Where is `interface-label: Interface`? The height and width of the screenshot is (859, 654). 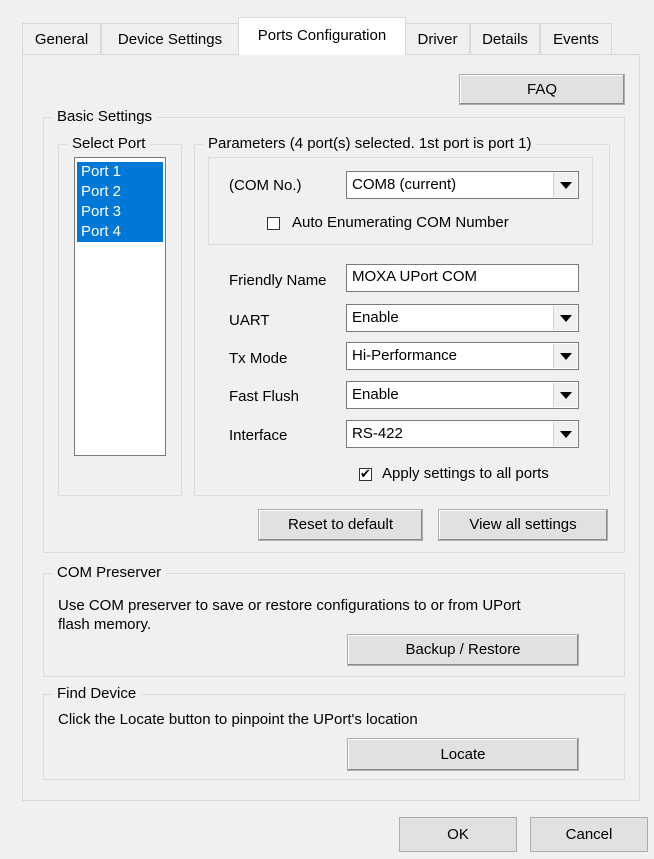
interface-label: Interface is located at coordinates (258, 435).